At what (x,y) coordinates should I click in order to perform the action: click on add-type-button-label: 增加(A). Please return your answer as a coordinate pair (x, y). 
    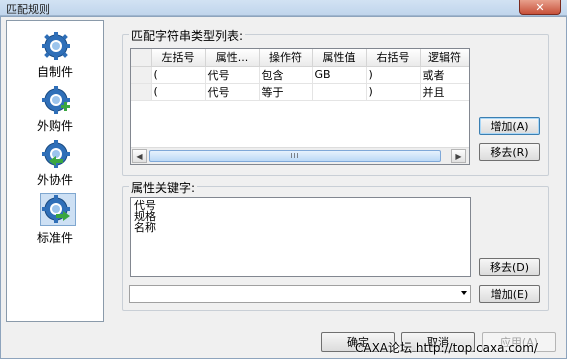
    Looking at the image, I should click on (509, 126).